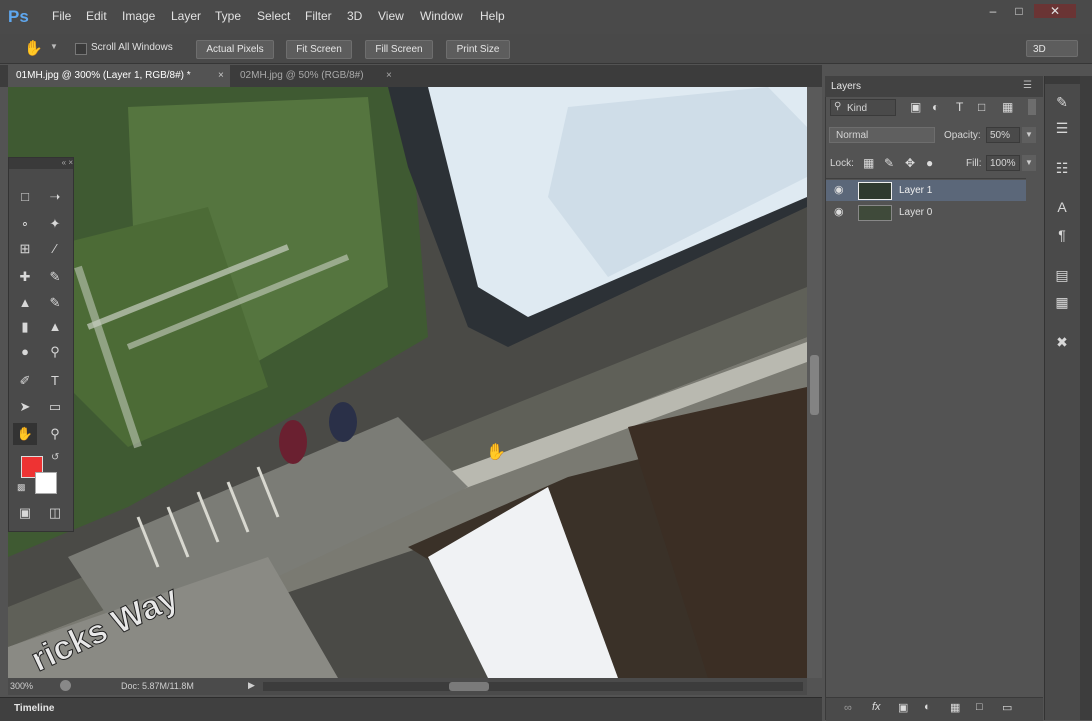 The width and height of the screenshot is (1092, 721). What do you see at coordinates (915, 107) in the screenshot?
I see `pixel-filter-icon: ▣` at bounding box center [915, 107].